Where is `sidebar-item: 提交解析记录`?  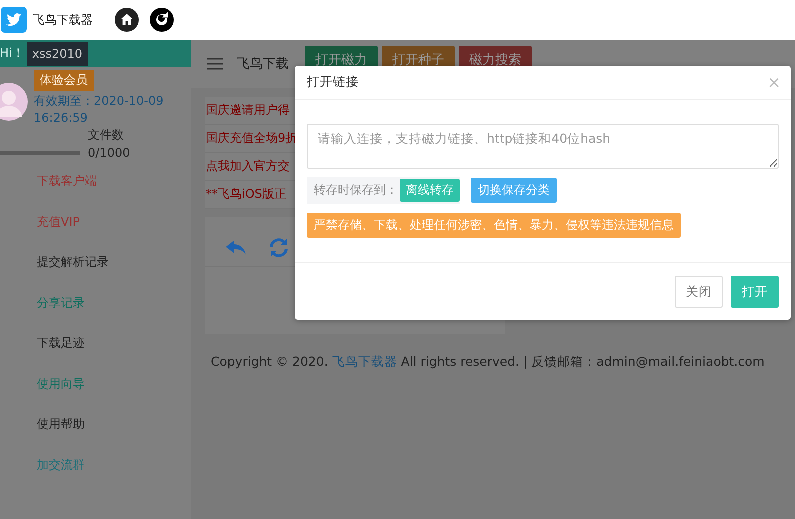
sidebar-item: 提交解析记录 is located at coordinates (114, 262).